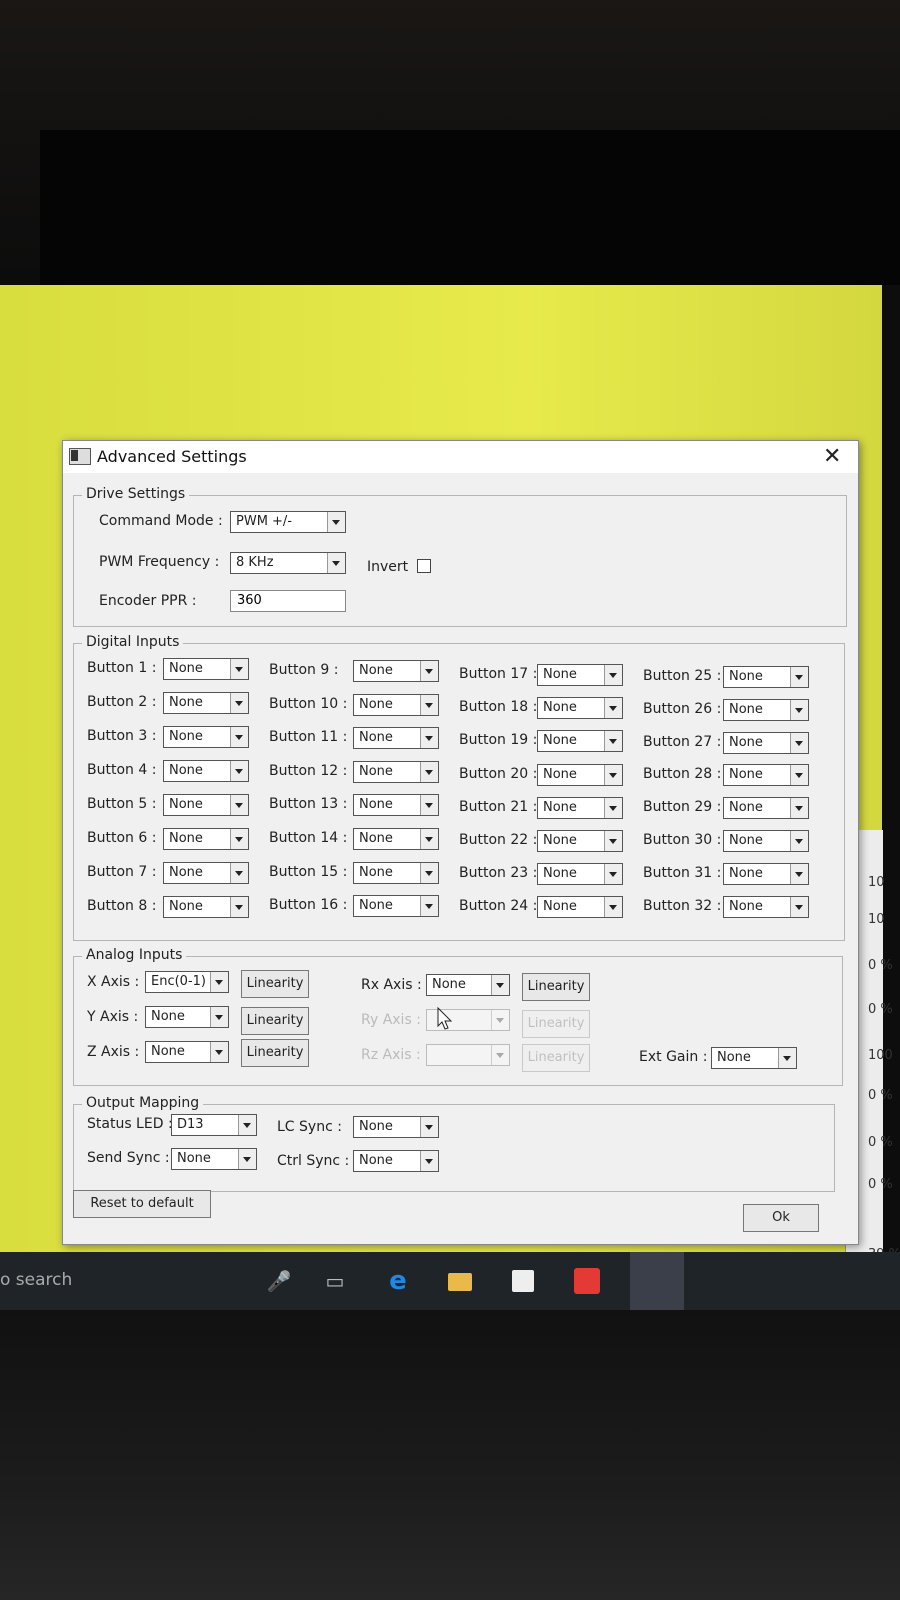 This screenshot has width=900, height=1600. Describe the element at coordinates (754, 1058) in the screenshot. I see `ext-gain-select: None` at that location.